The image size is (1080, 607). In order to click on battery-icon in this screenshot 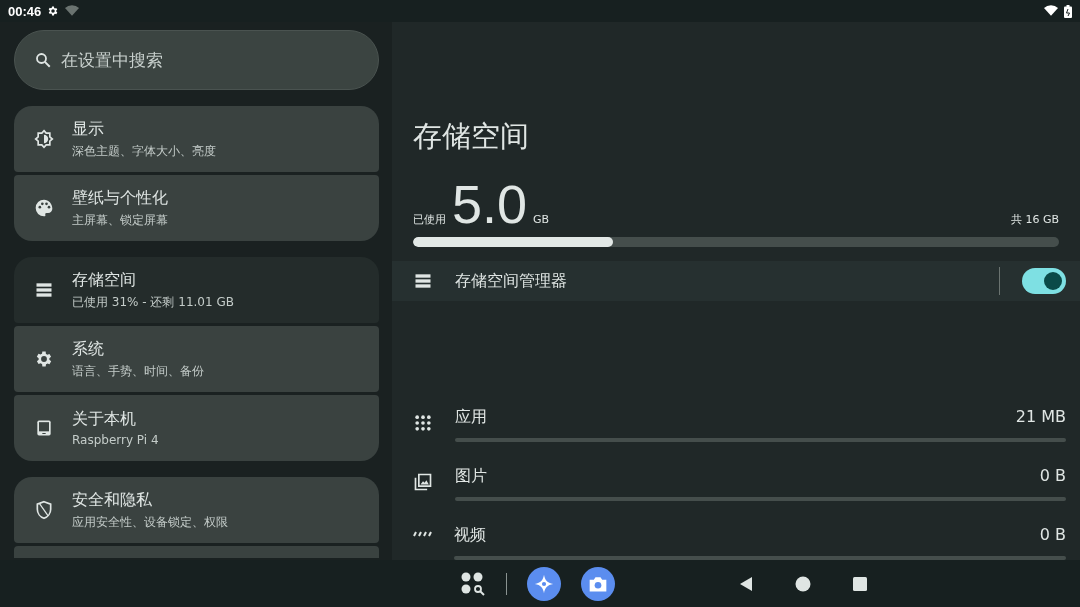, I will do `click(1068, 11)`.